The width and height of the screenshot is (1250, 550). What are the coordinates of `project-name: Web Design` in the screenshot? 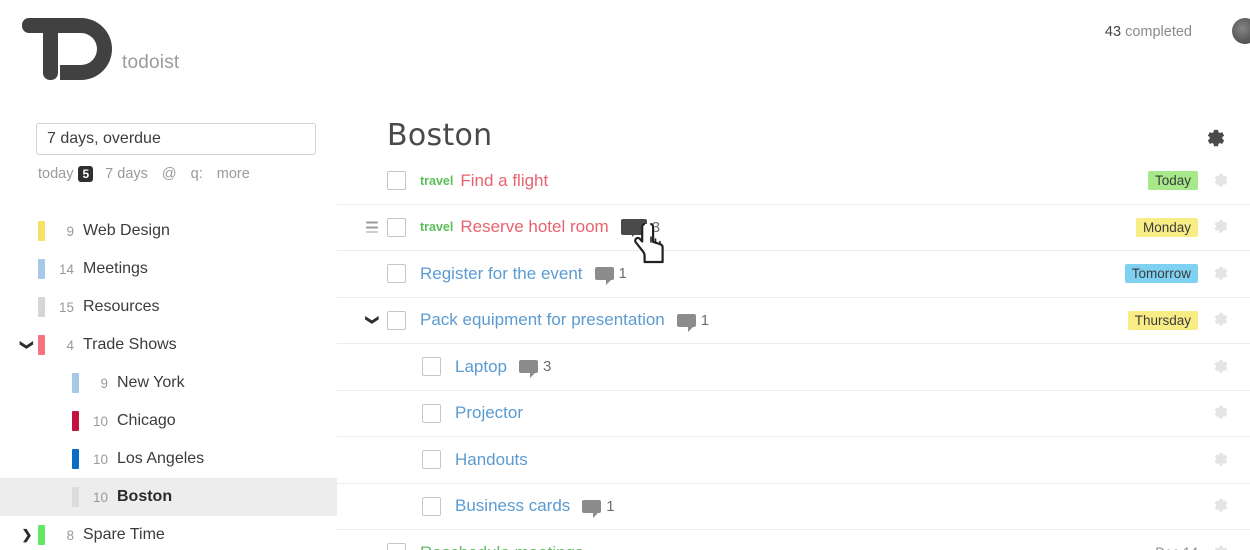 It's located at (126, 230).